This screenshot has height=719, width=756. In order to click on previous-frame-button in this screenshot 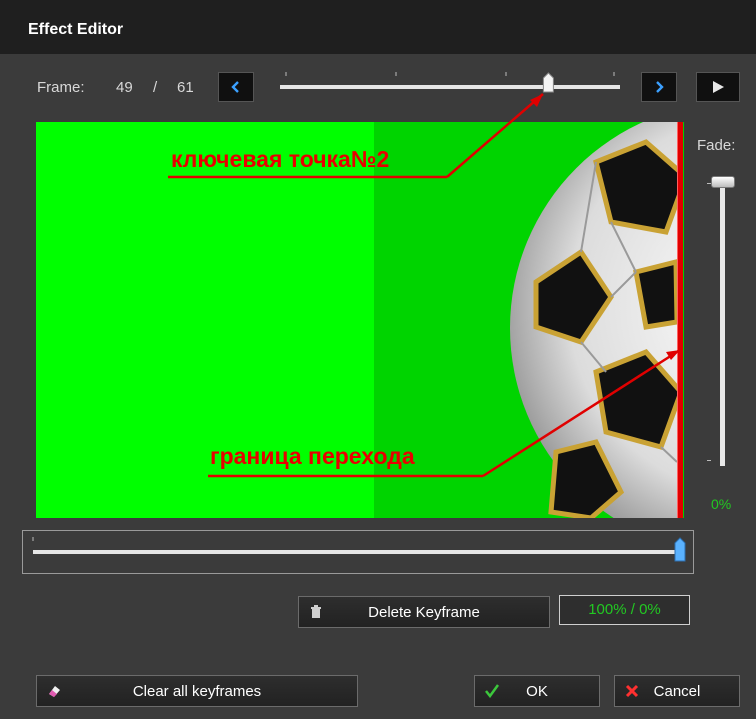, I will do `click(236, 87)`.